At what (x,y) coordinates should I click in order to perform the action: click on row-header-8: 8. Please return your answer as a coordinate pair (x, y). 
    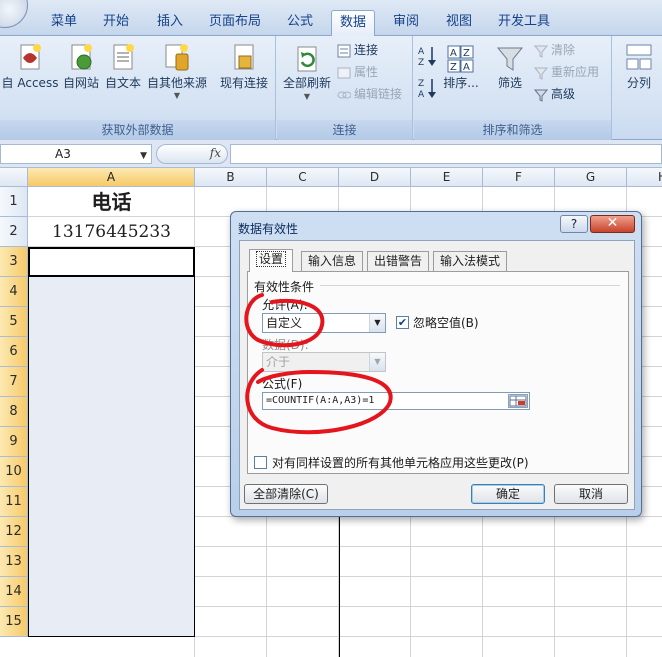
    Looking at the image, I should click on (14, 412).